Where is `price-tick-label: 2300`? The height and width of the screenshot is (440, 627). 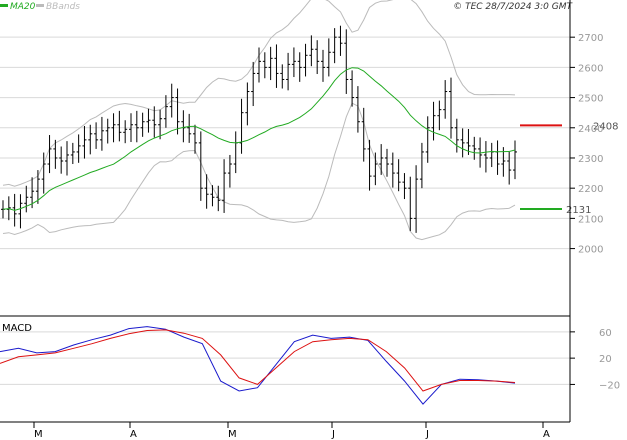
price-tick-label: 2300 is located at coordinates (590, 159).